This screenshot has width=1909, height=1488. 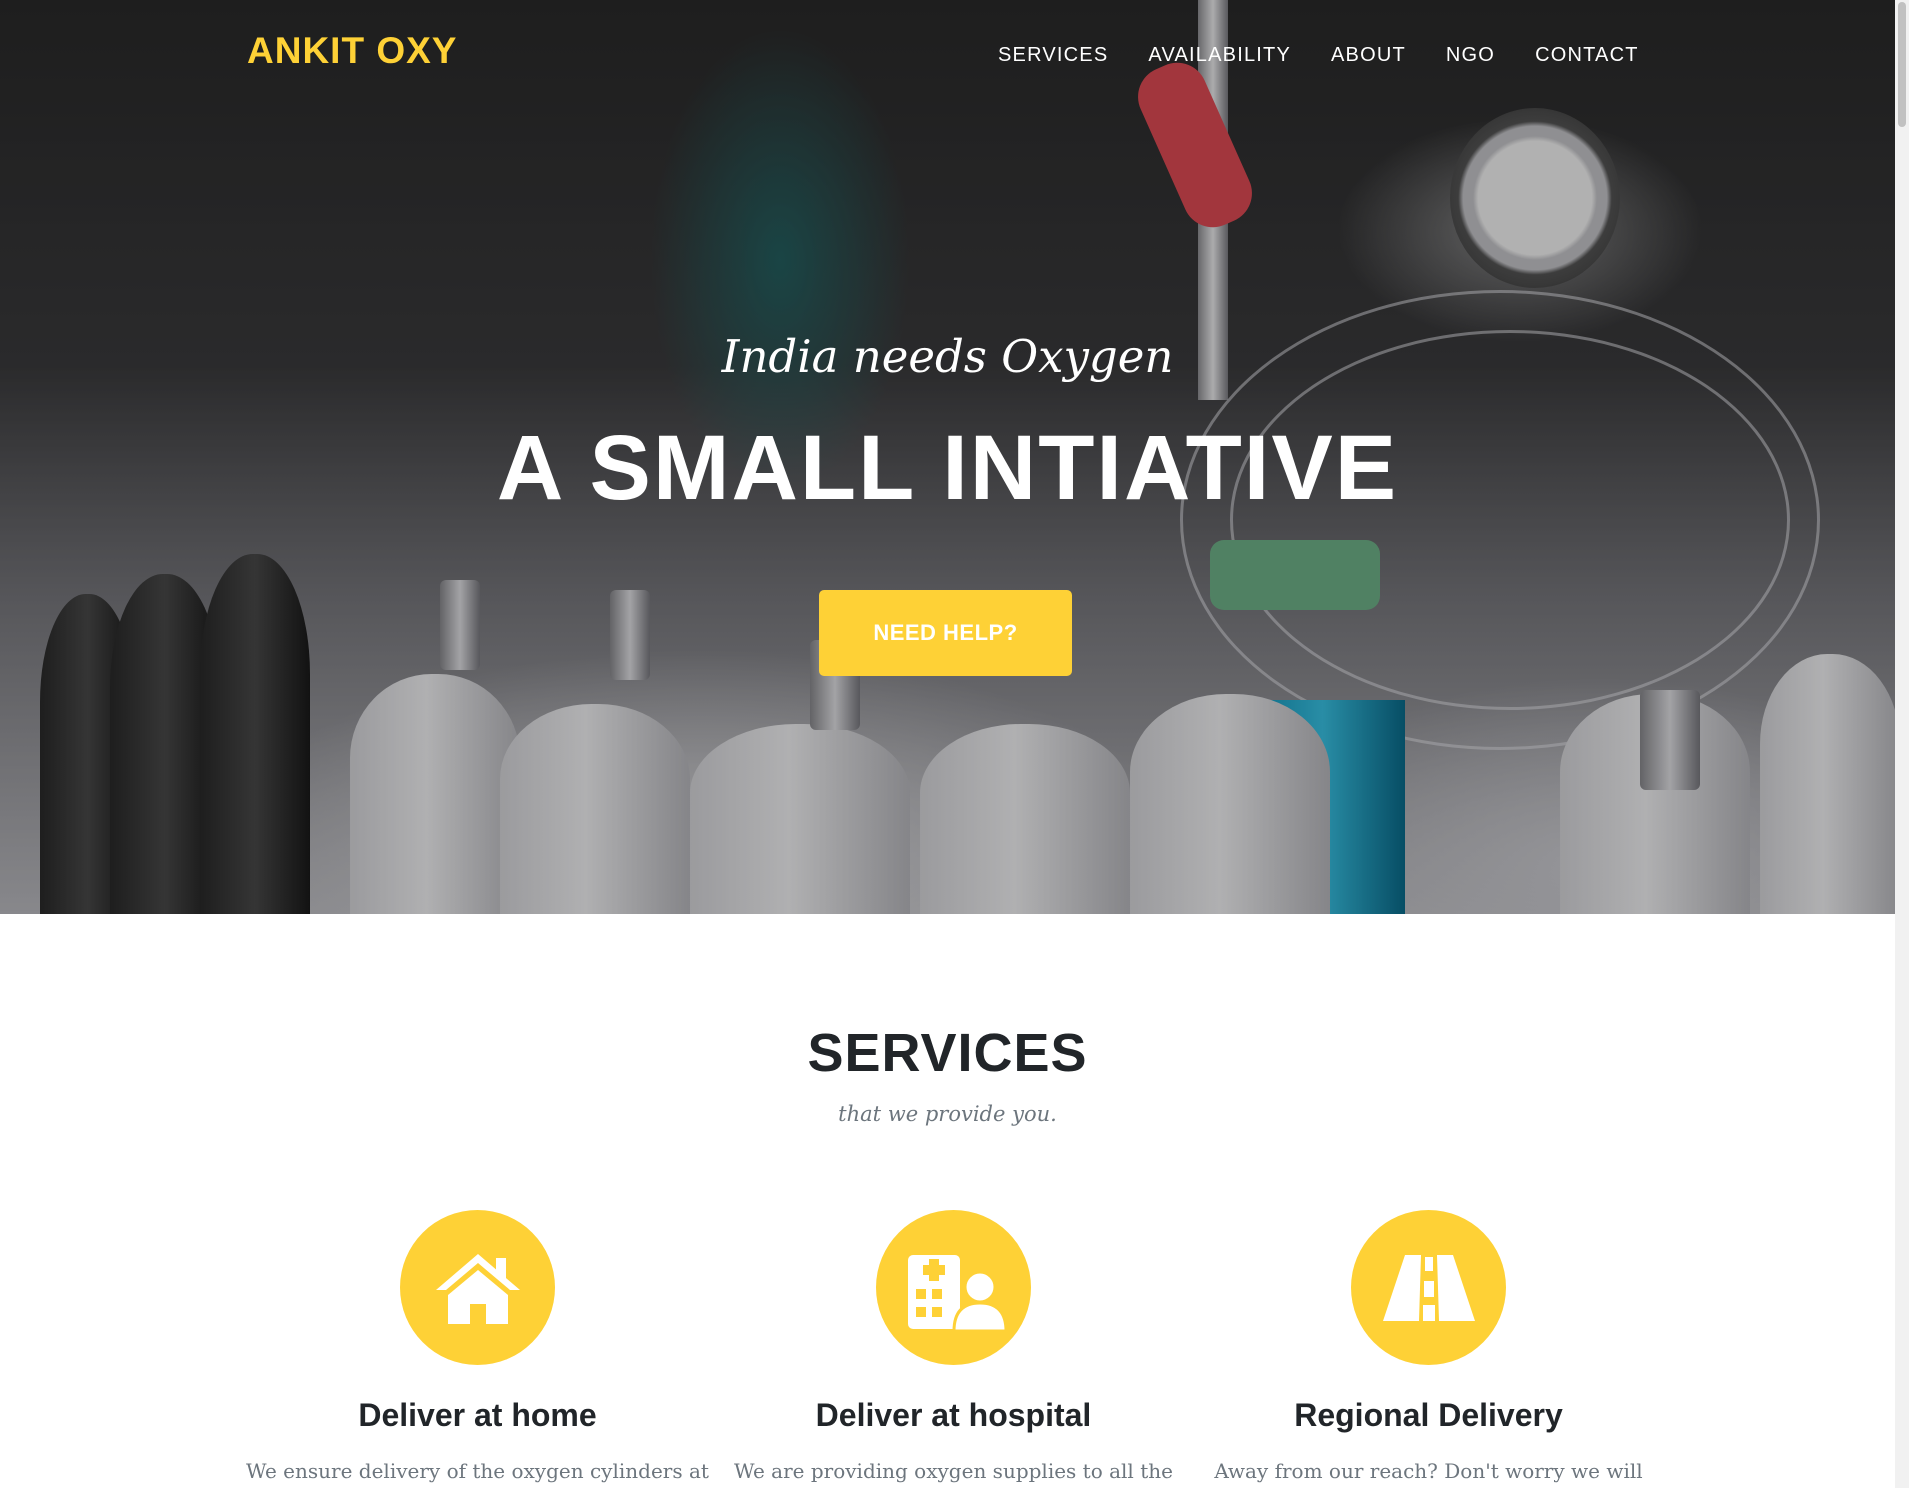 What do you see at coordinates (953, 1415) in the screenshot?
I see `service-title: Deliver at hospital` at bounding box center [953, 1415].